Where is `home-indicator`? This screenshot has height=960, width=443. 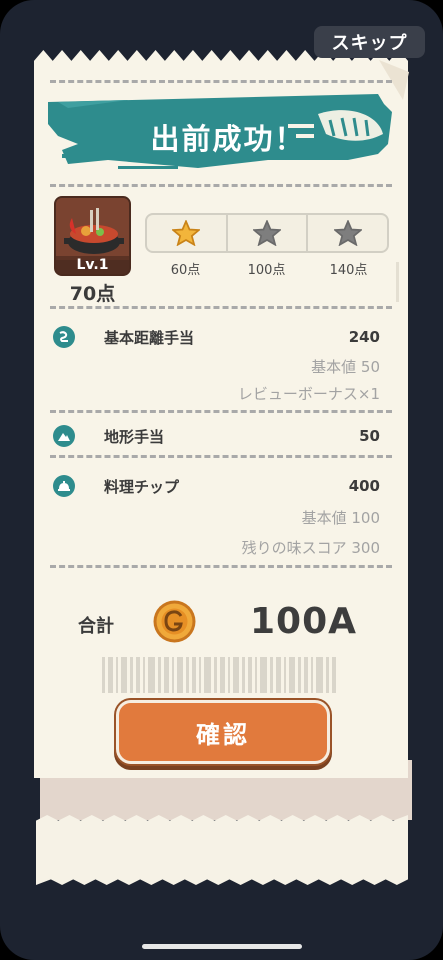 home-indicator is located at coordinates (222, 946).